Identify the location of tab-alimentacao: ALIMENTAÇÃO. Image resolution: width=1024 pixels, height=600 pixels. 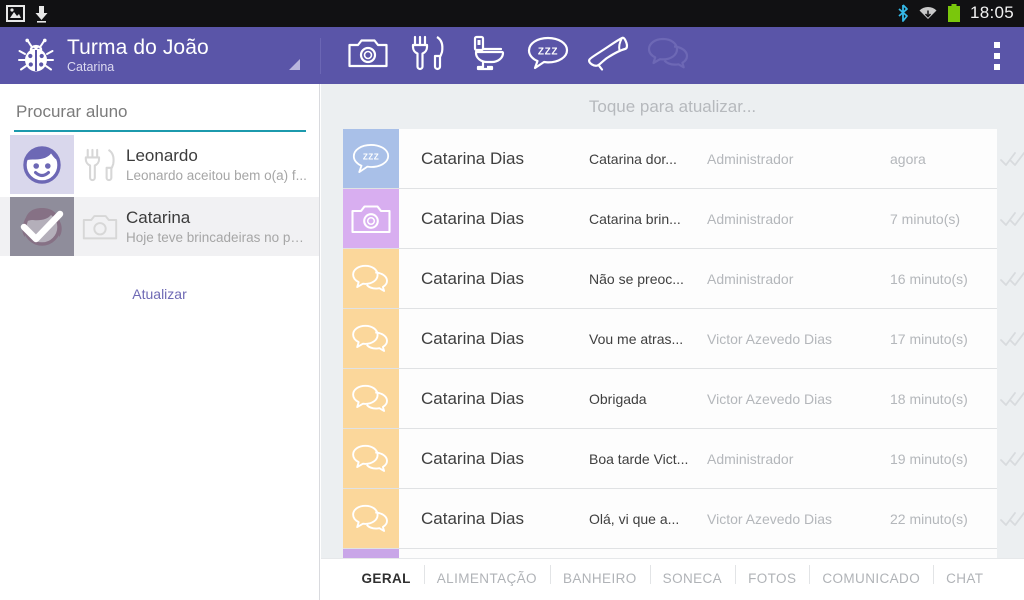
(486, 575).